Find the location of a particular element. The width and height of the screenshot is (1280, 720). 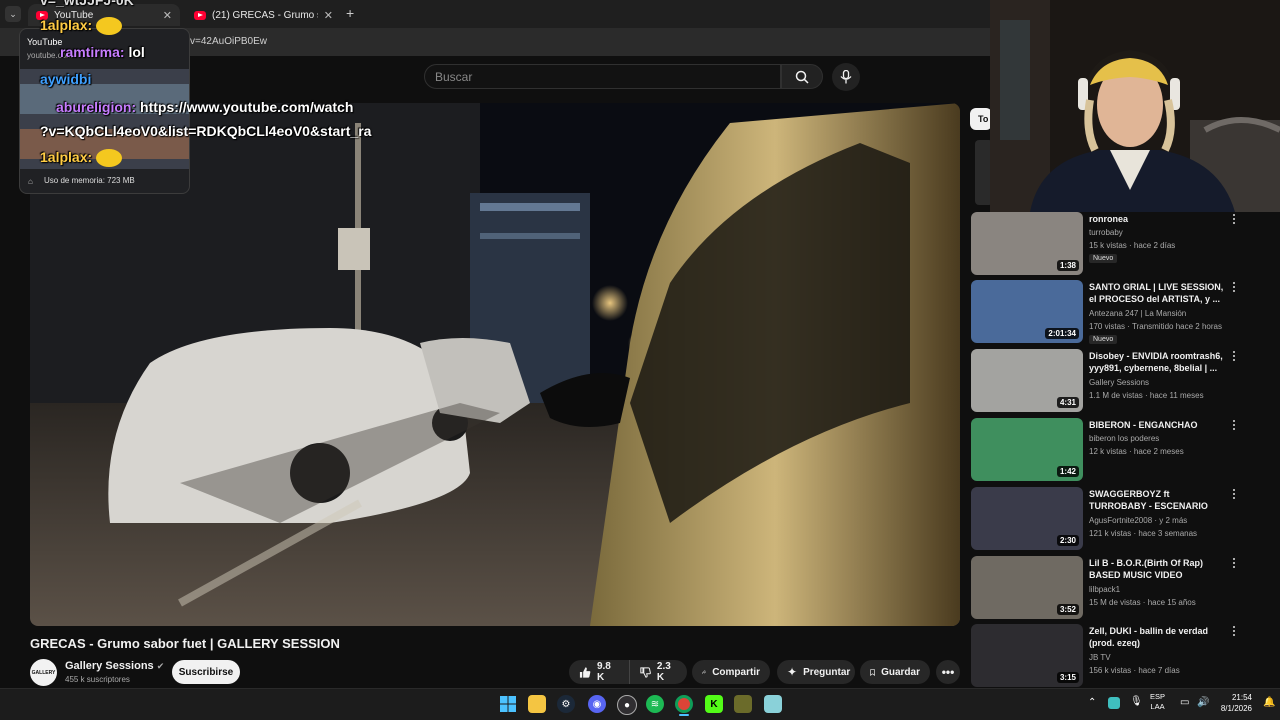

recommendation-meta: 1.1 M de vistas · hace 11 meses is located at coordinates (1146, 395).